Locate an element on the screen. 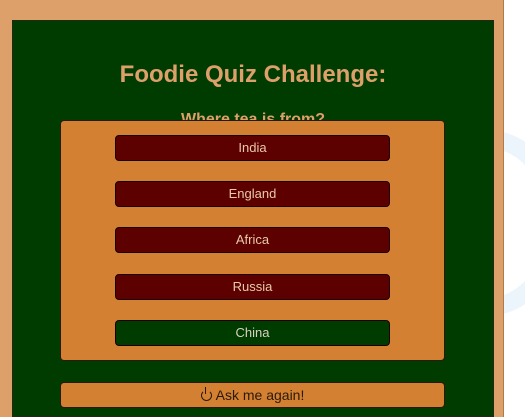  option-button-russia: Russia is located at coordinates (252, 287).